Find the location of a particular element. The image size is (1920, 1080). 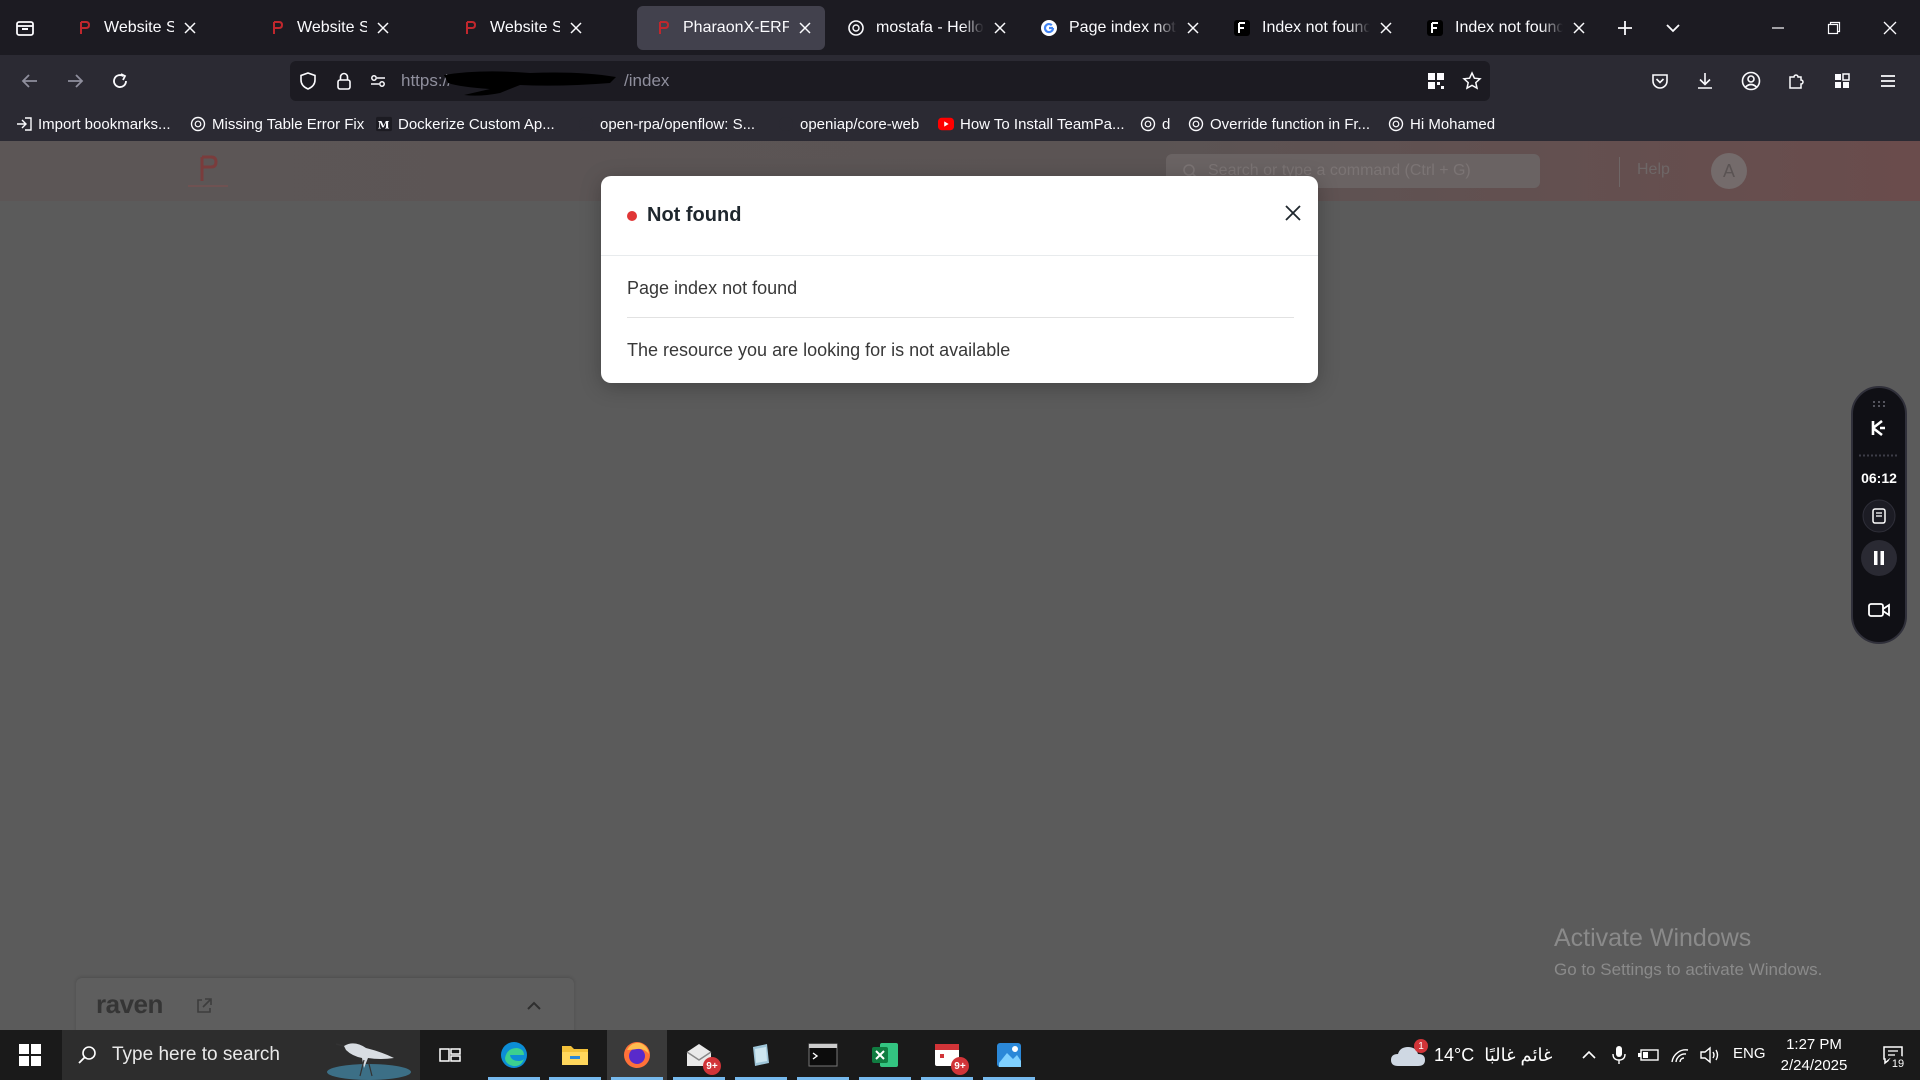

bookmark-item: d is located at coordinates (1155, 124).